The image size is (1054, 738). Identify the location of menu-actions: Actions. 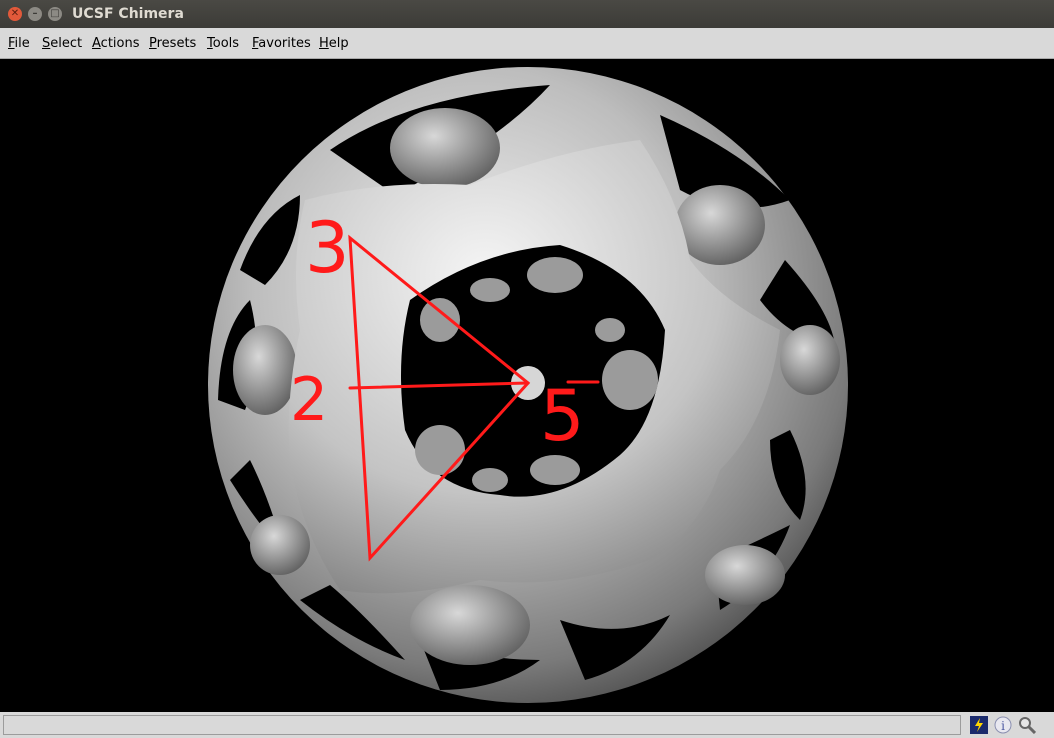
(116, 43).